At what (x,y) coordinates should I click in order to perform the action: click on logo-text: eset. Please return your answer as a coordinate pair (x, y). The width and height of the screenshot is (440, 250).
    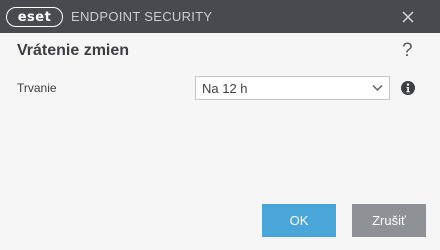
    Looking at the image, I should click on (34, 17).